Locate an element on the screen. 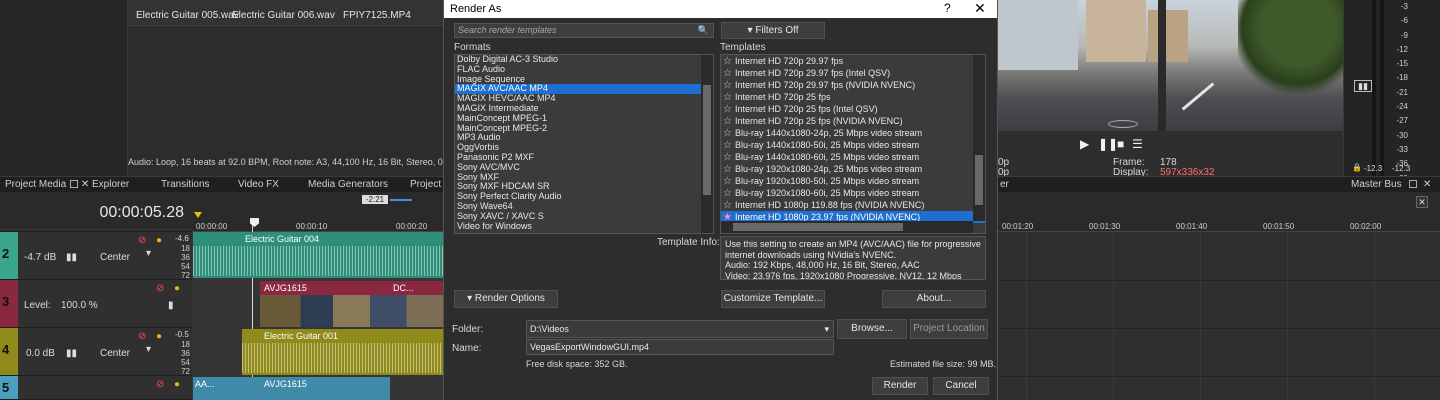 This screenshot has width=1440, height=400. track-header-audio-4: 4 ⊘ ● -0.5 0.0 dB ▮▮ Center ▾ 18 36 54 72 is located at coordinates (96, 352).